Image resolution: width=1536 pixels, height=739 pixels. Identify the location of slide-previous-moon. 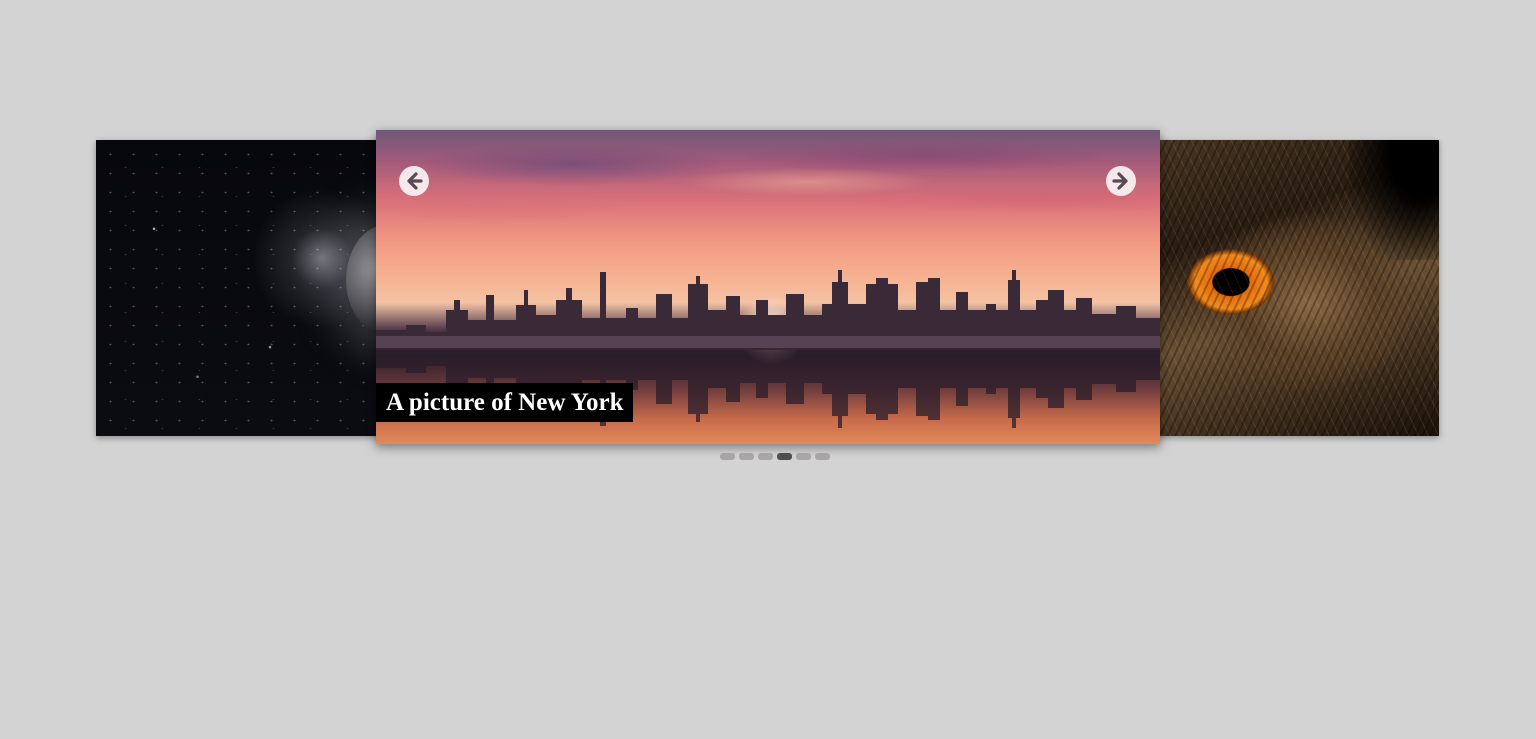
(241, 288).